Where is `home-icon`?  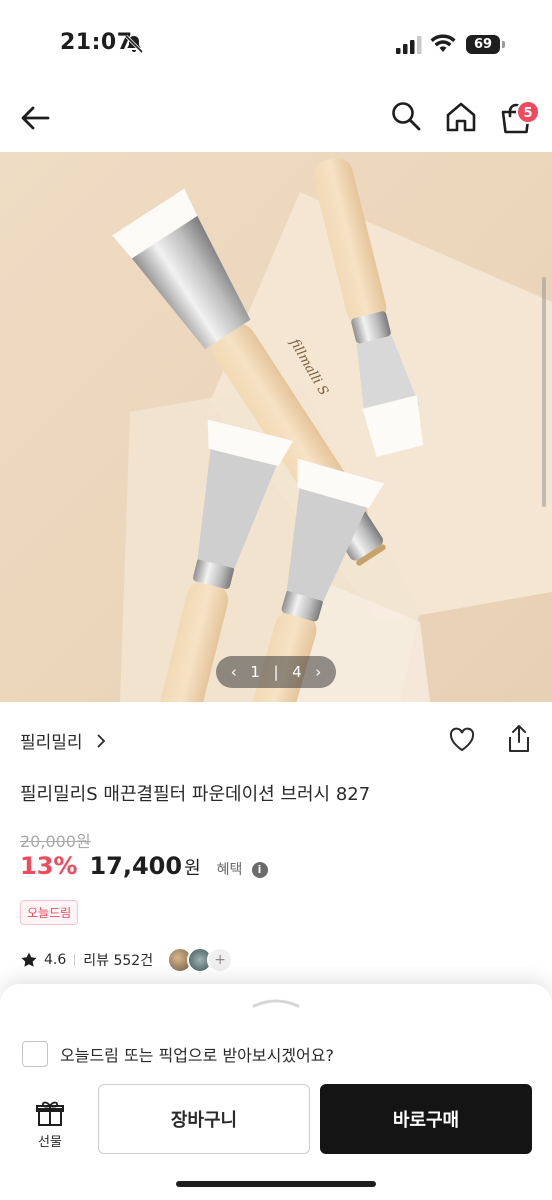
home-icon is located at coordinates (461, 117).